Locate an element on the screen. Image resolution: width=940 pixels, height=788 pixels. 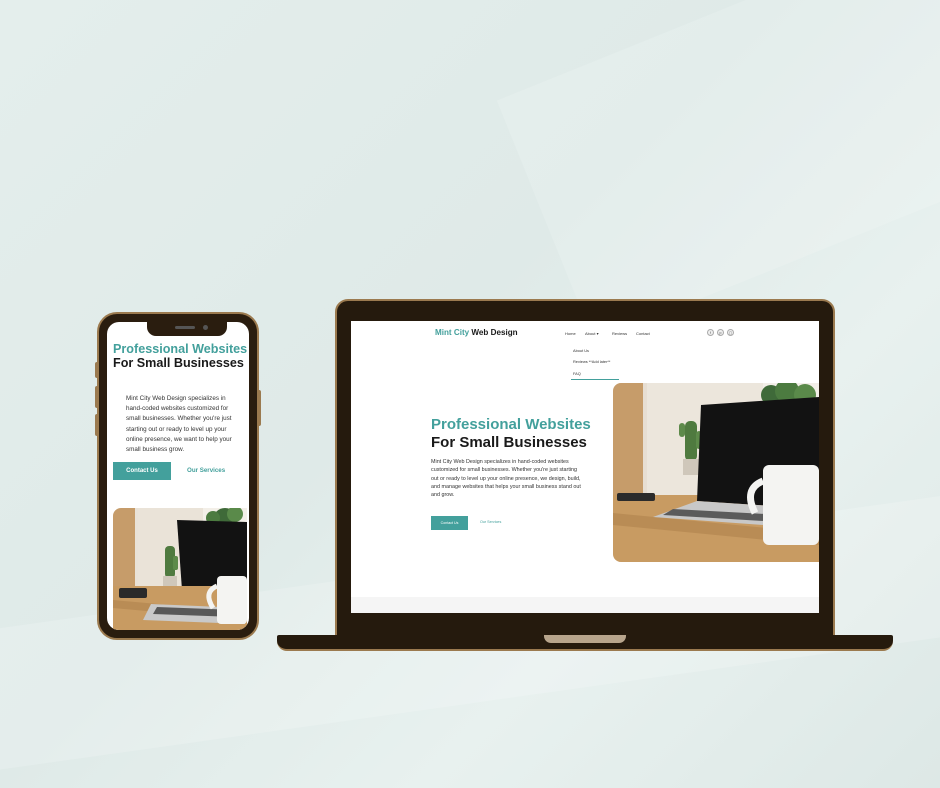
pinterest-icon: p is located at coordinates (720, 332).